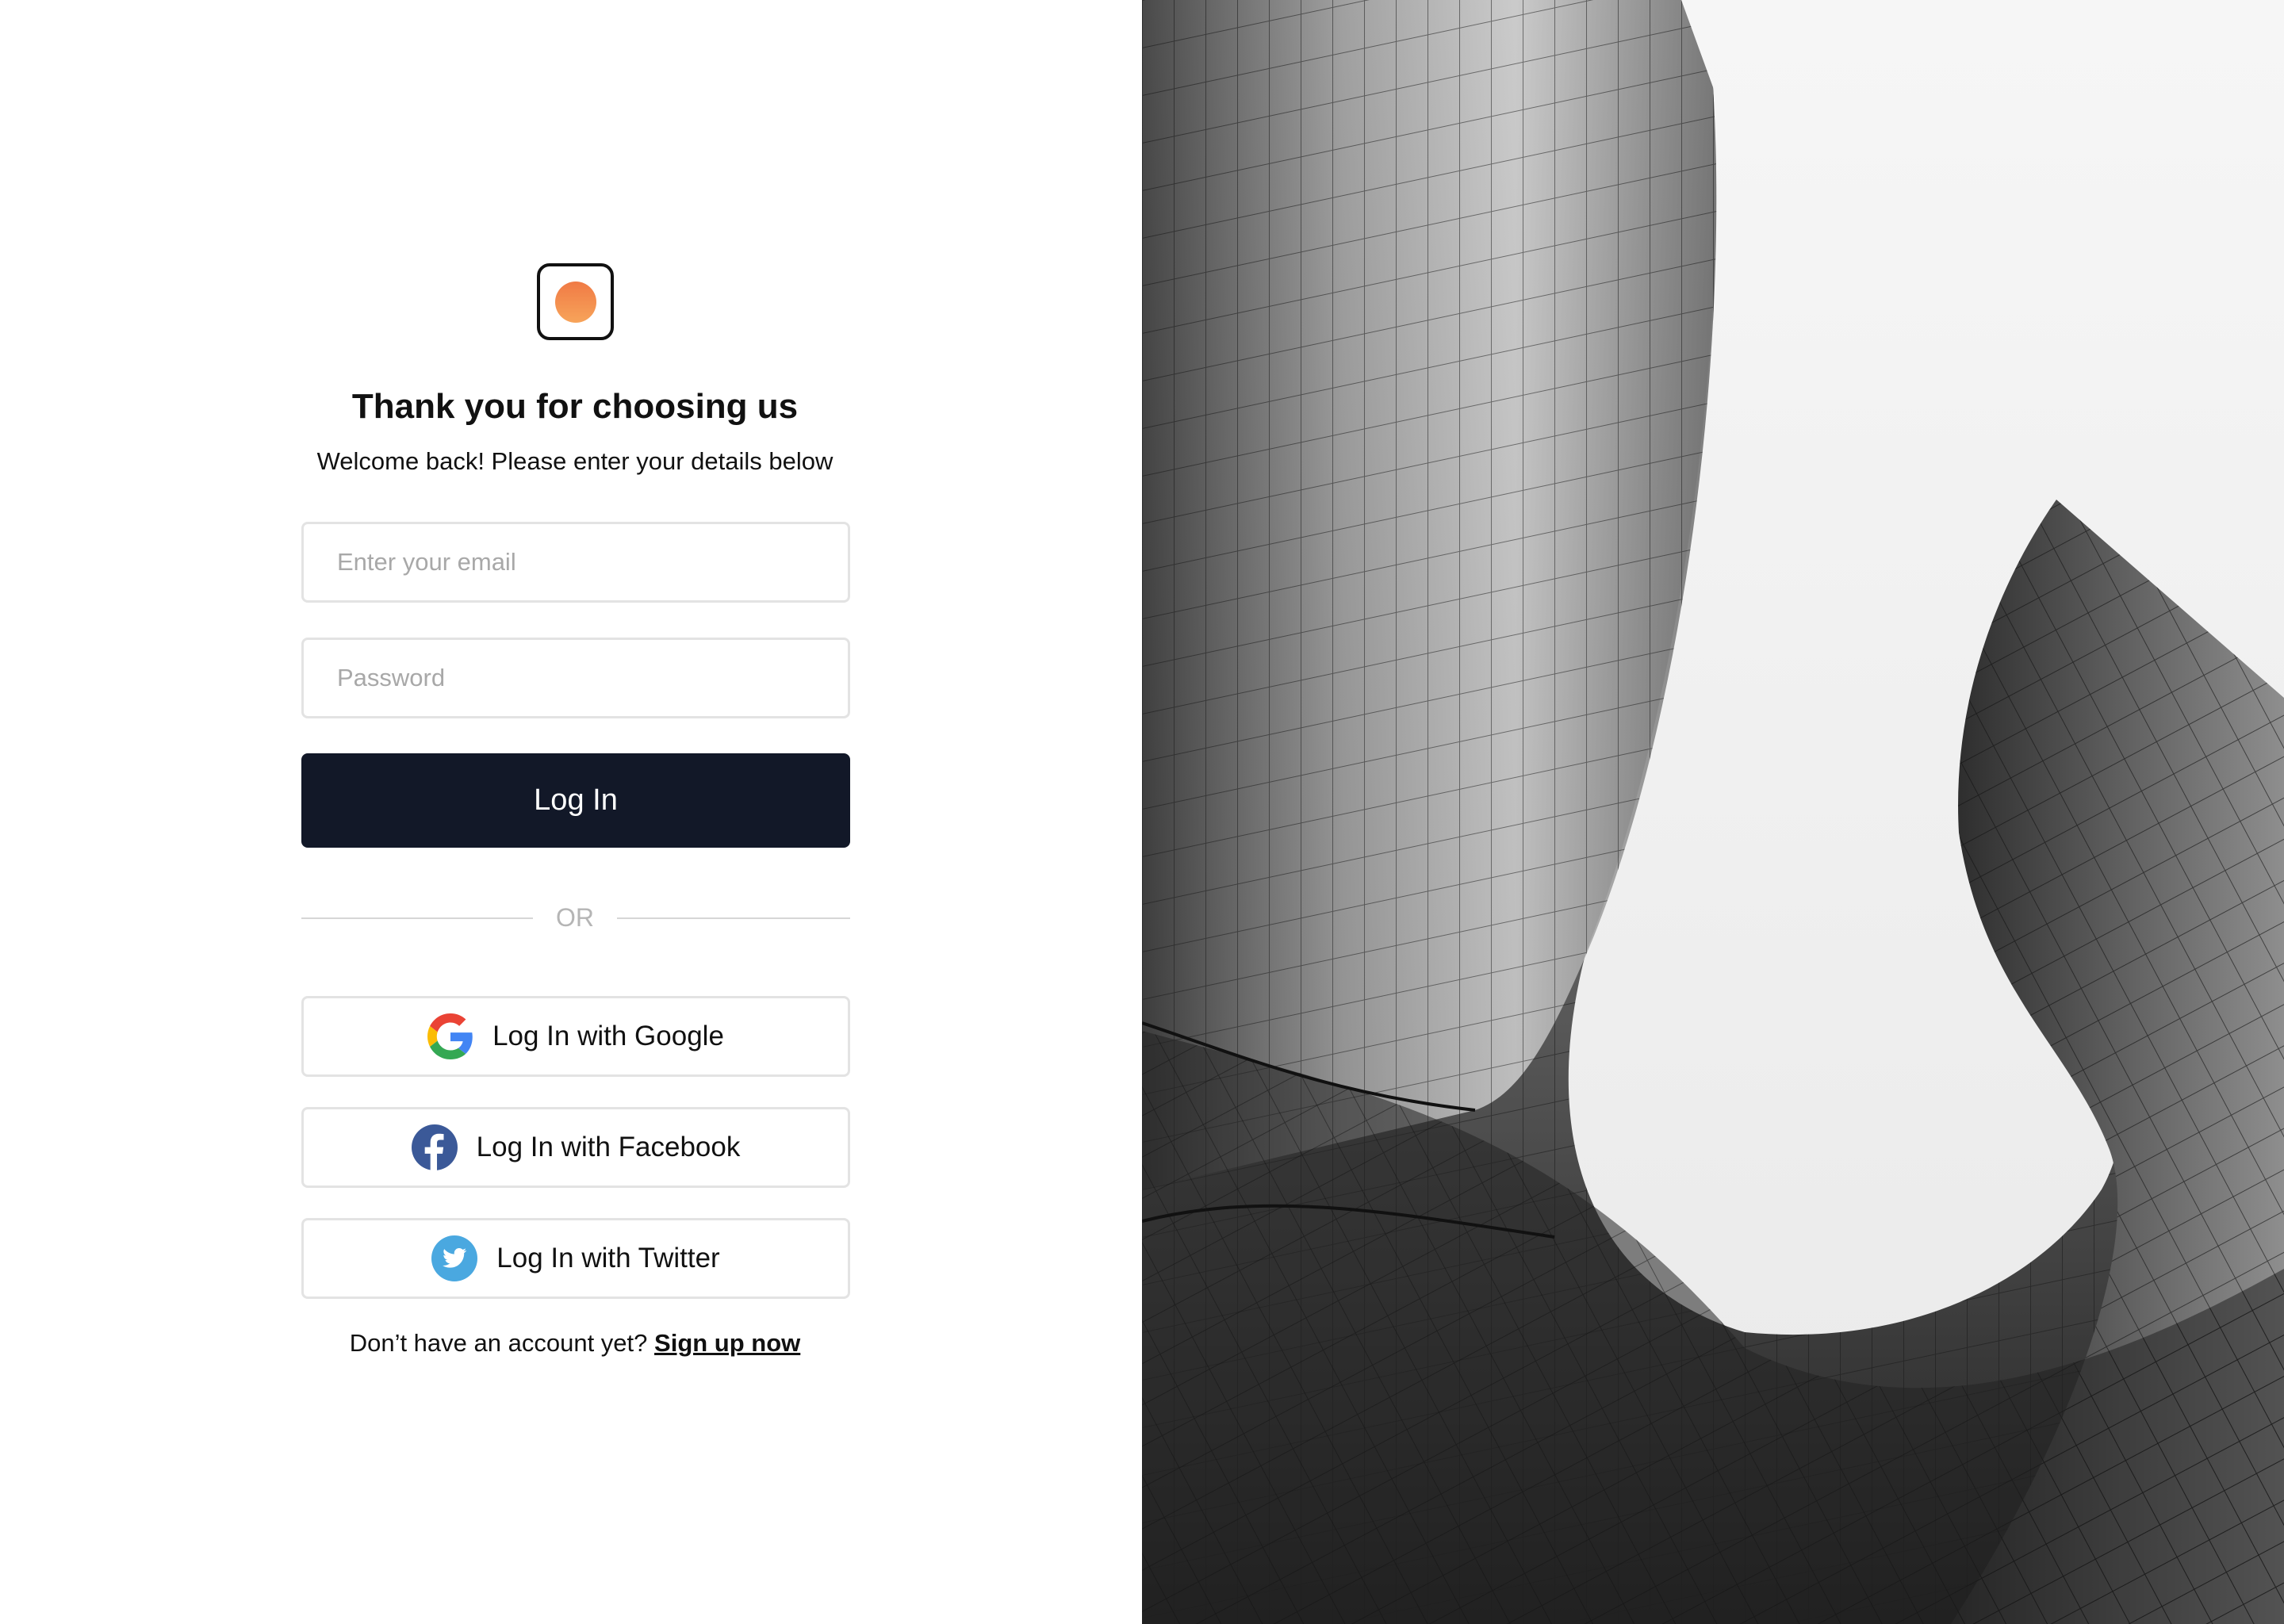  I want to click on divider-line-left, so click(417, 918).